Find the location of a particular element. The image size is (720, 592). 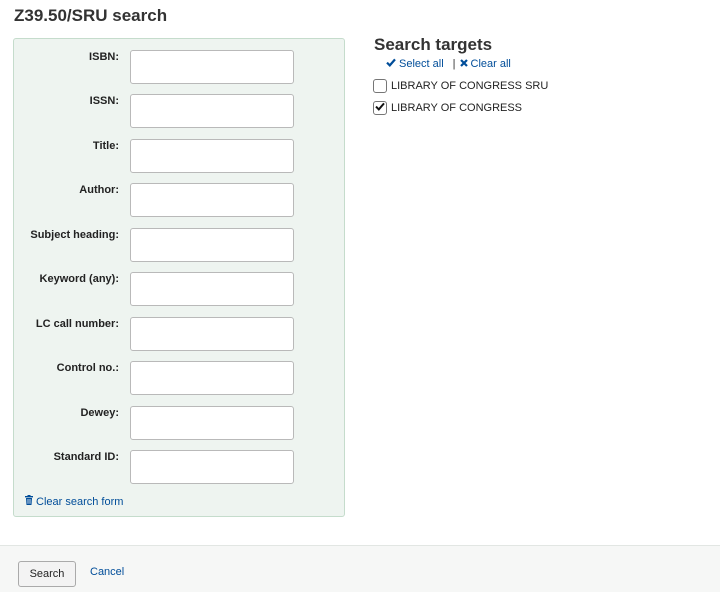

field-row-dewey: Dewey: is located at coordinates (179, 423).